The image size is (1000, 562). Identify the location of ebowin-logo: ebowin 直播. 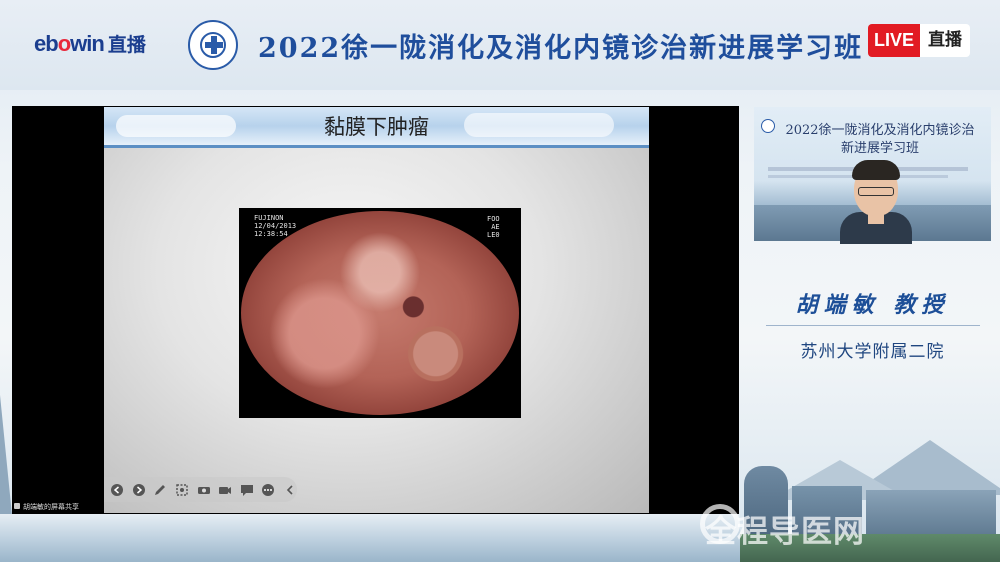
(90, 43).